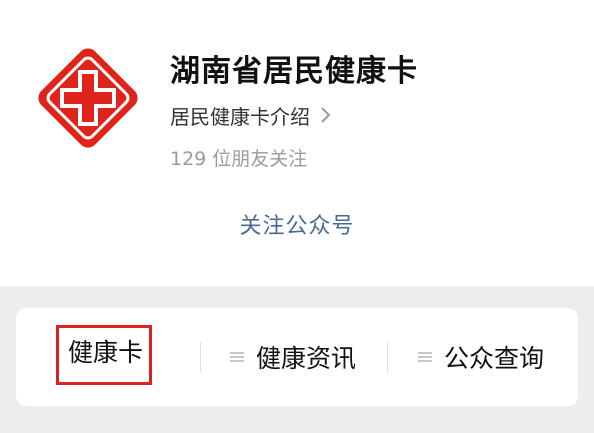  I want to click on menu-item-health-card-label: 健康卡, so click(104, 355).